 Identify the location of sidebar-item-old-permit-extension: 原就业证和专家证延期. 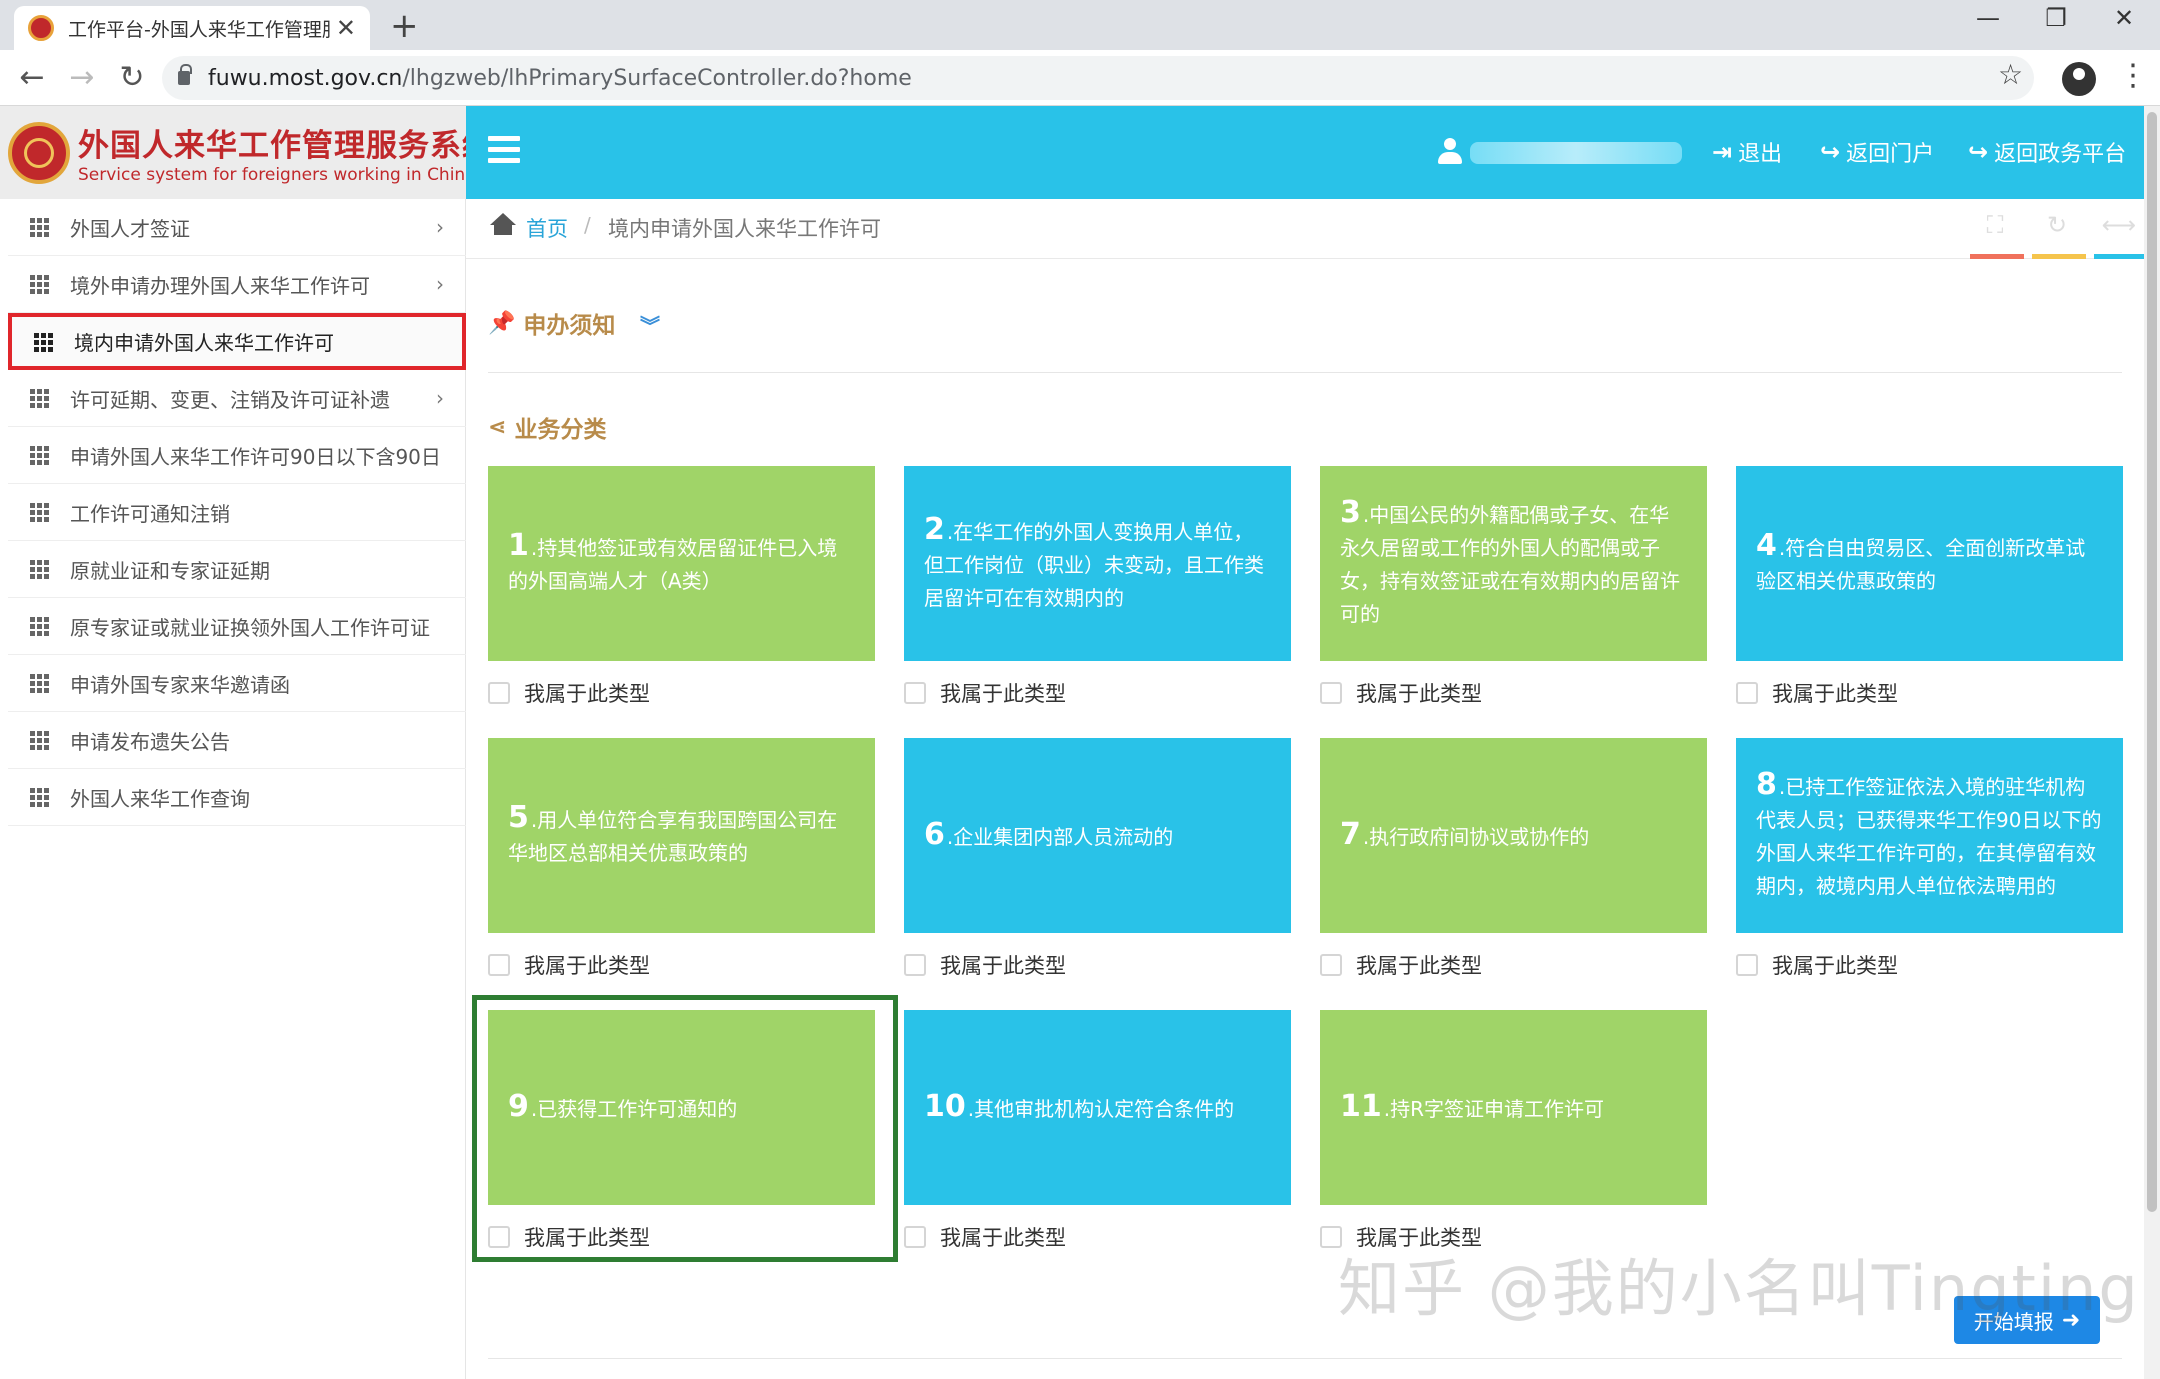
(237, 569).